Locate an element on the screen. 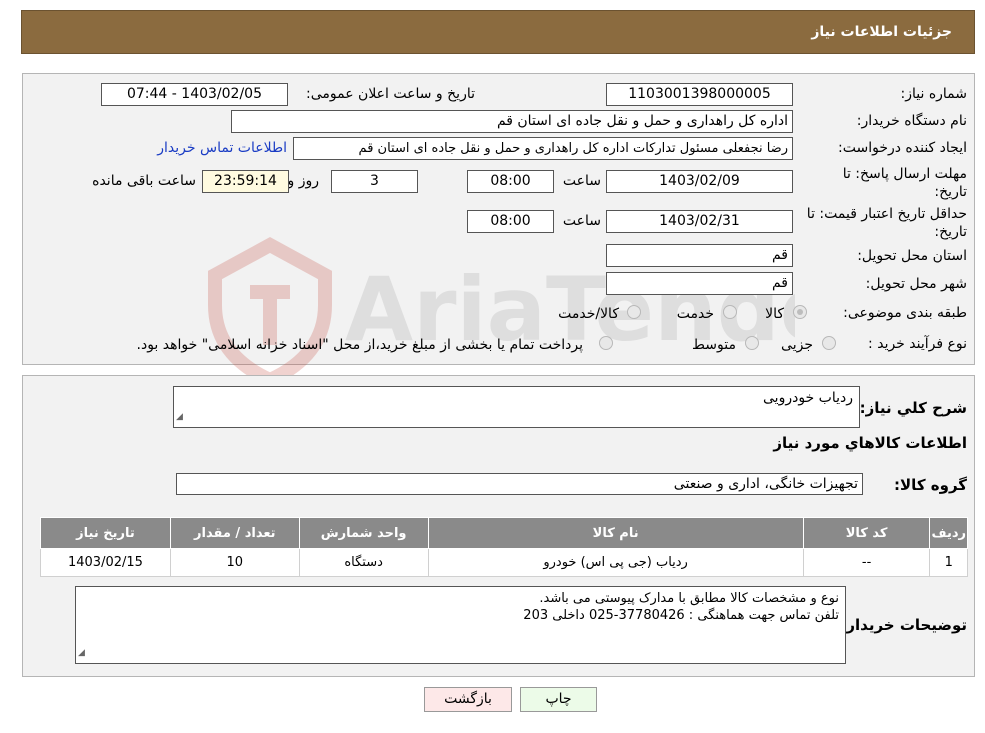 The height and width of the screenshot is (733, 985). province-field: قم is located at coordinates (699, 255).